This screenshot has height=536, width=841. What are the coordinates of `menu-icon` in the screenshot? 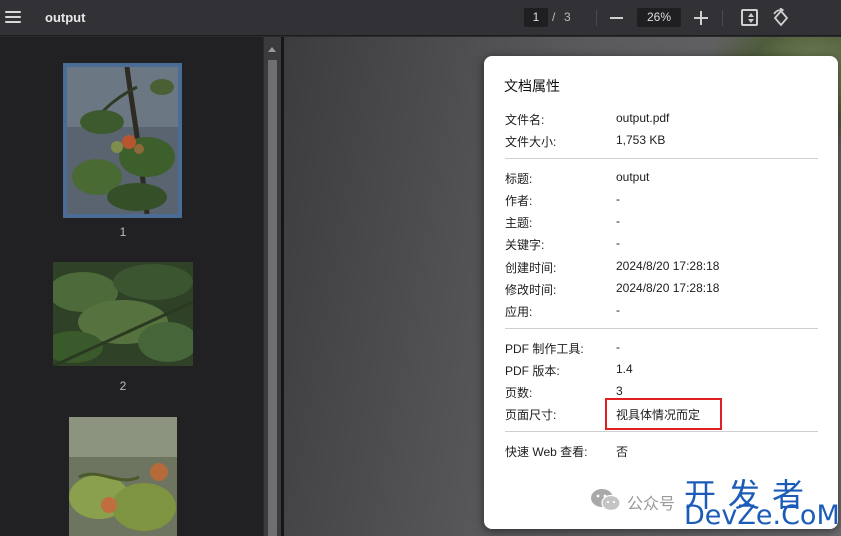 It's located at (13, 18).